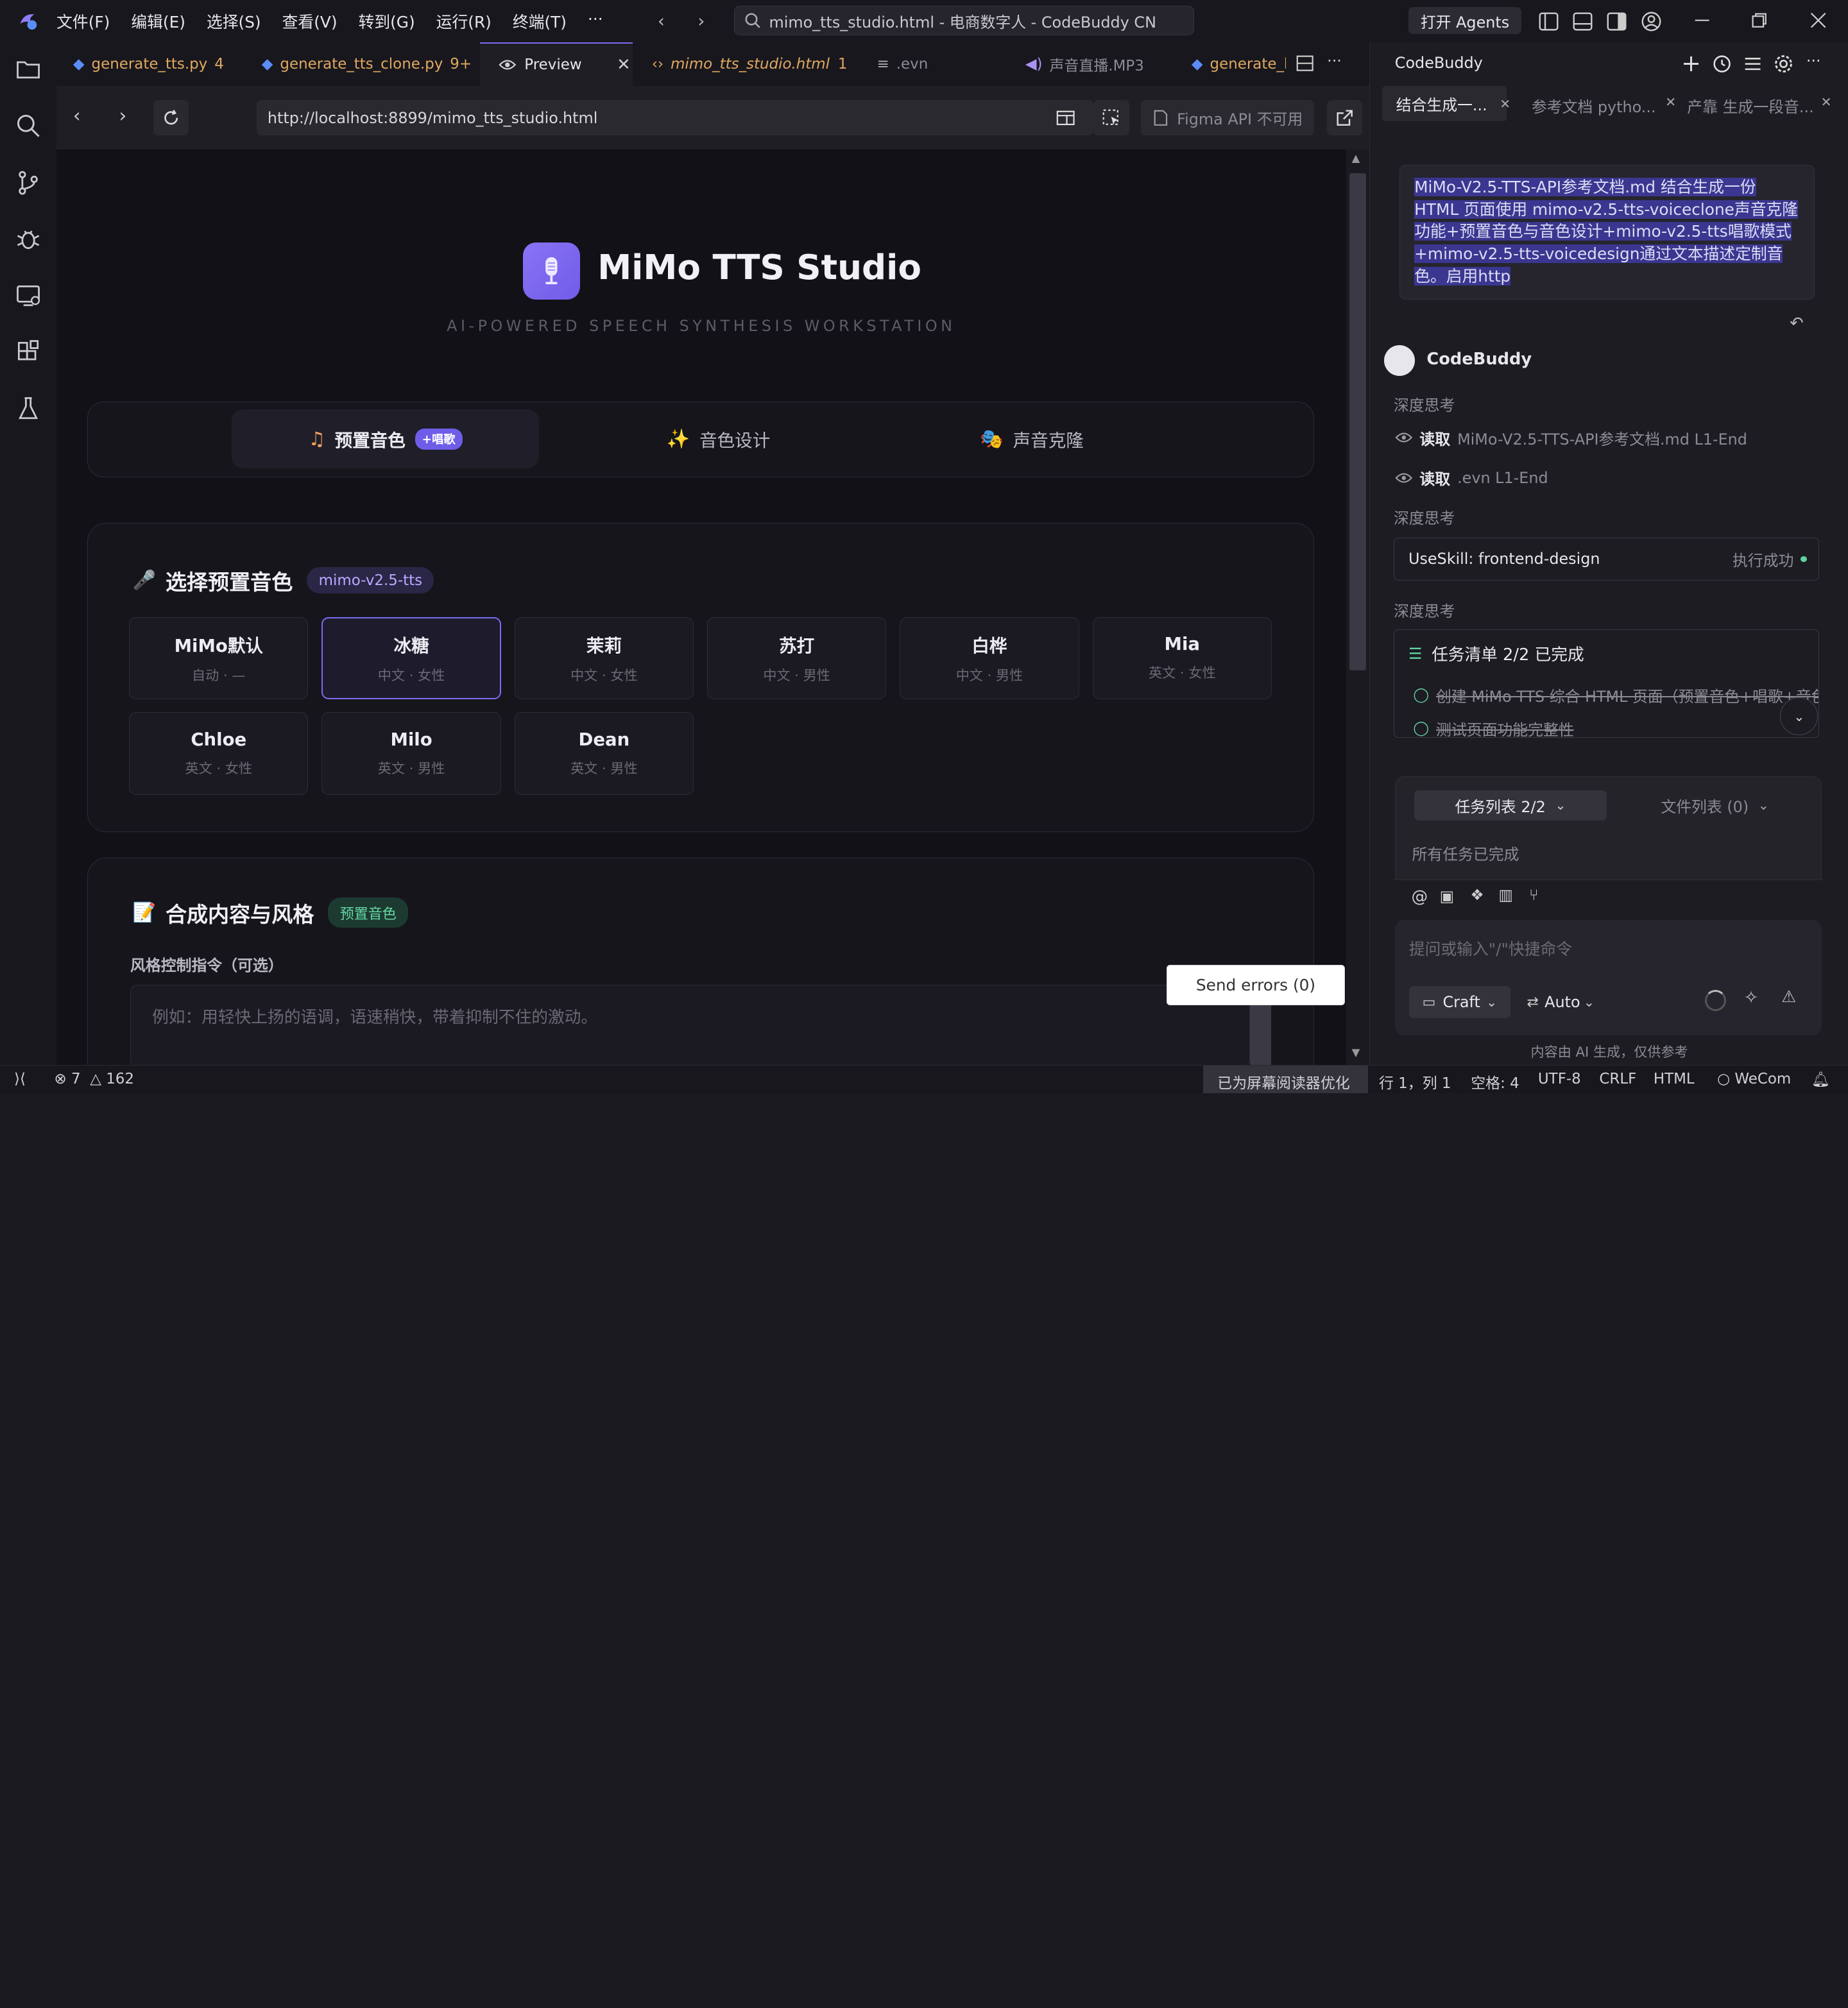 This screenshot has height=2008, width=1848. Describe the element at coordinates (1465, 21) in the screenshot. I see `open-agents-button: 打开 Agents` at that location.